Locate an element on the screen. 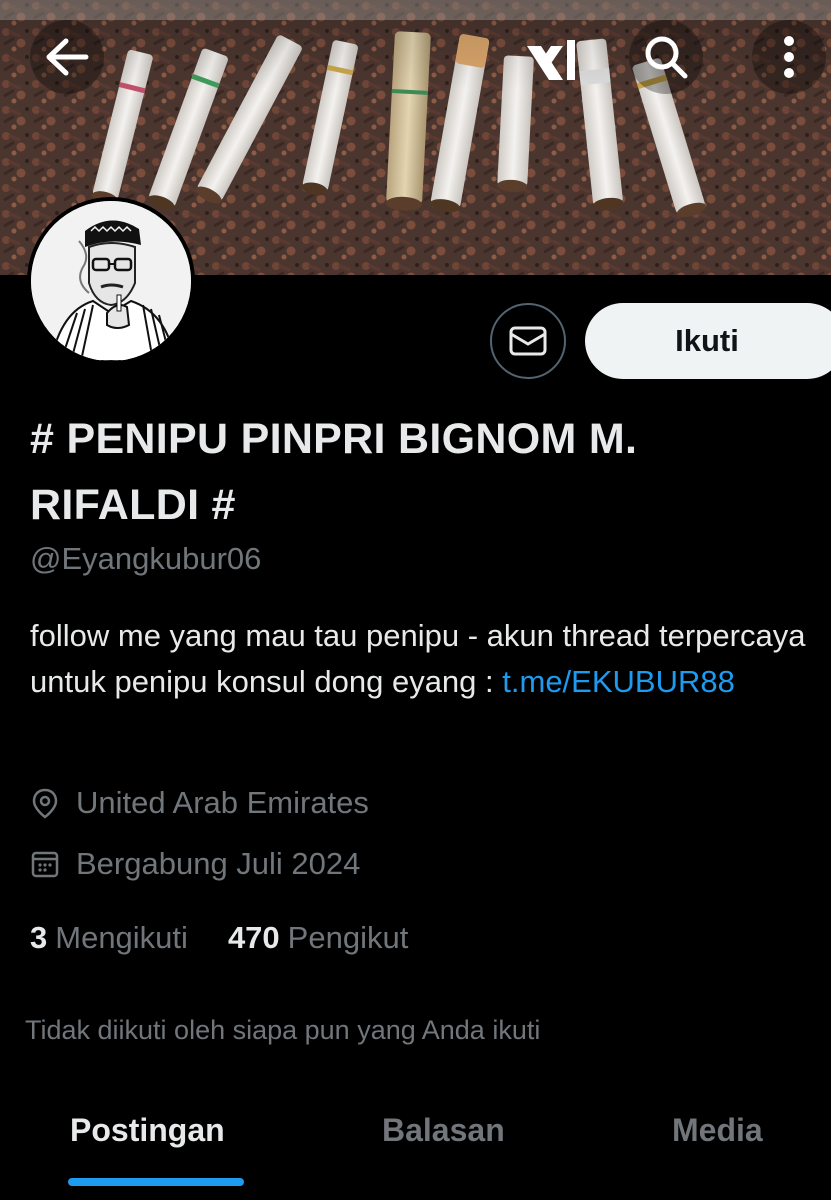  following-stat: 3 Mengikuti is located at coordinates (109, 938).